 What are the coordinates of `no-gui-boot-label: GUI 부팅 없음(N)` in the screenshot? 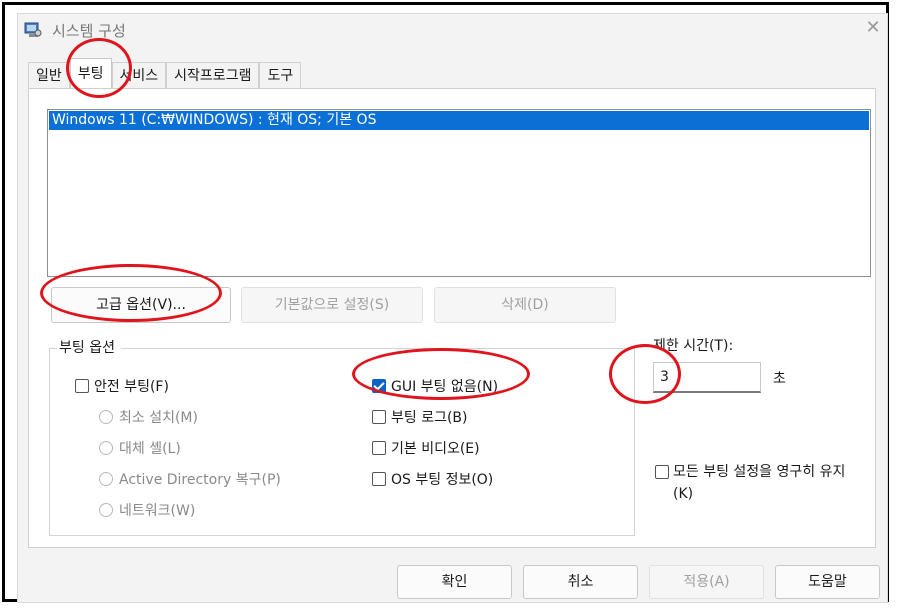 It's located at (445, 387).